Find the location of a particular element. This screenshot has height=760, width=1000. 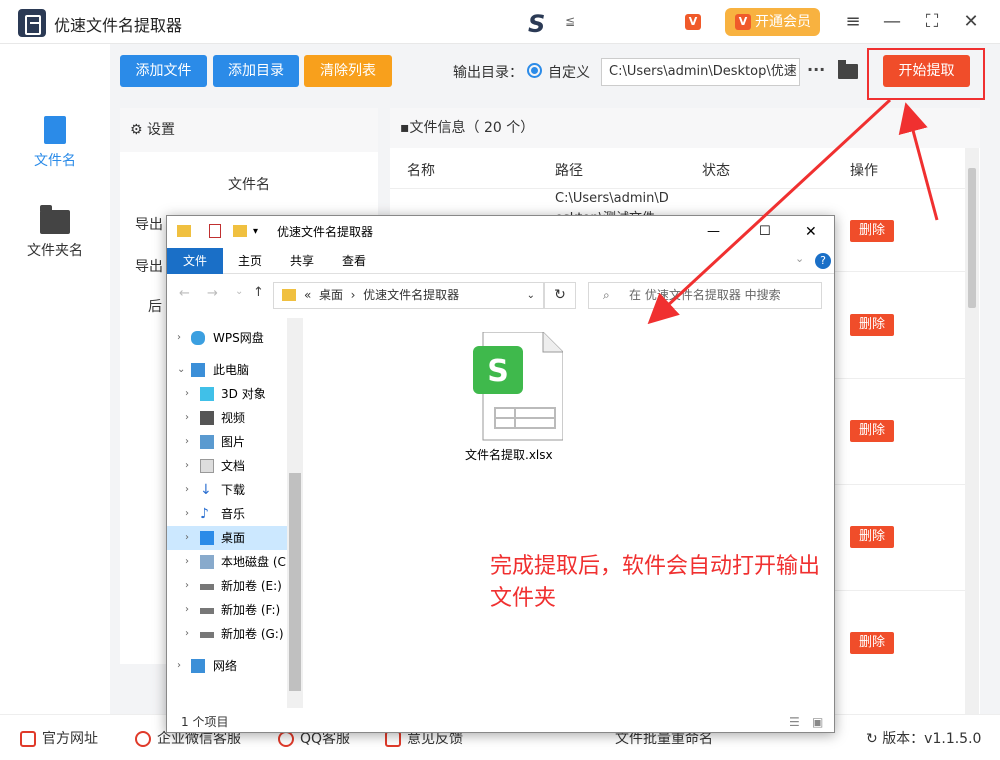

sidebar-item-filename: 文件名 is located at coordinates (55, 143).